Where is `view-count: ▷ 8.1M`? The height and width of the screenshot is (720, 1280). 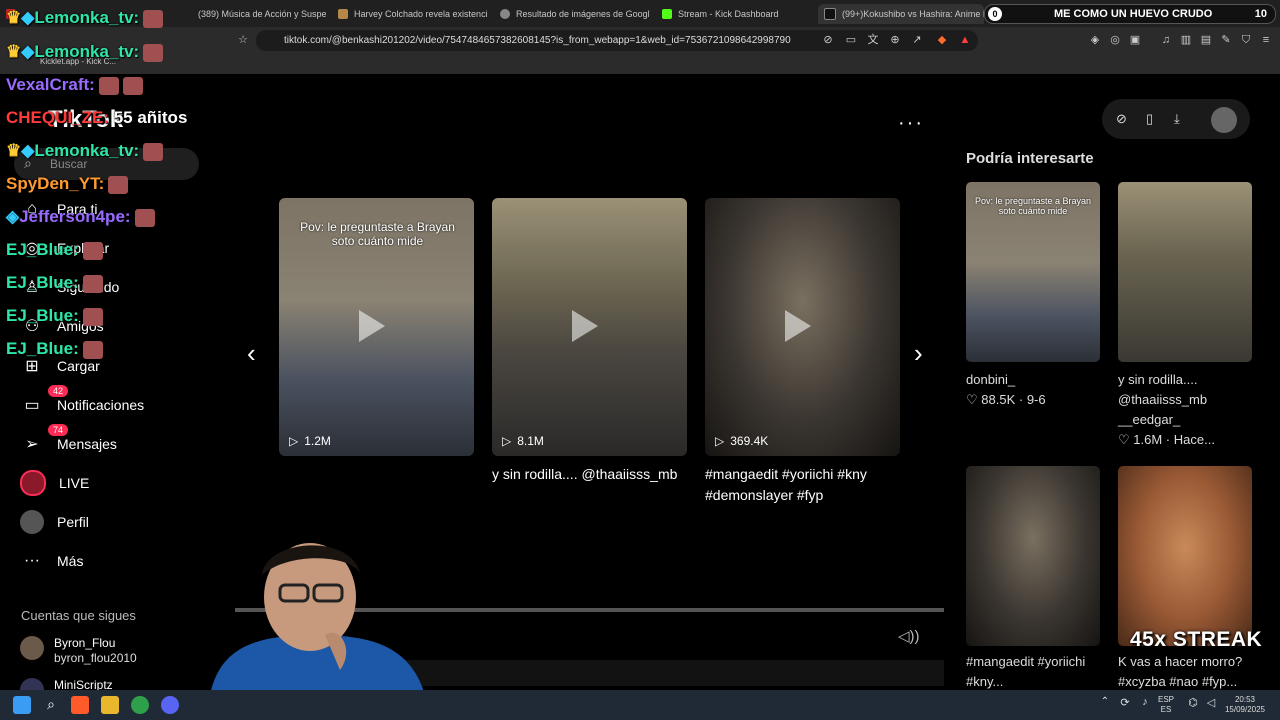 view-count: ▷ 8.1M is located at coordinates (523, 441).